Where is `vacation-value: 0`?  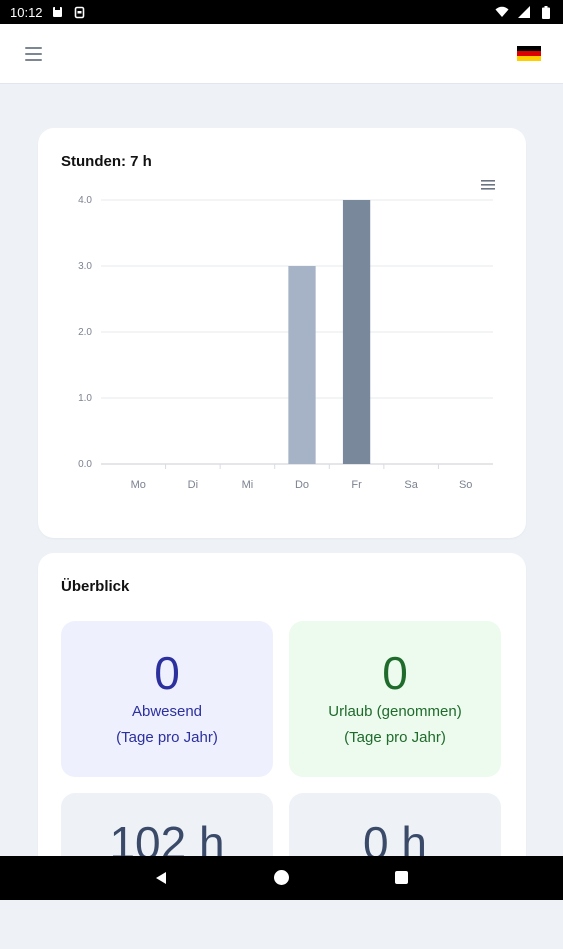 vacation-value: 0 is located at coordinates (395, 673).